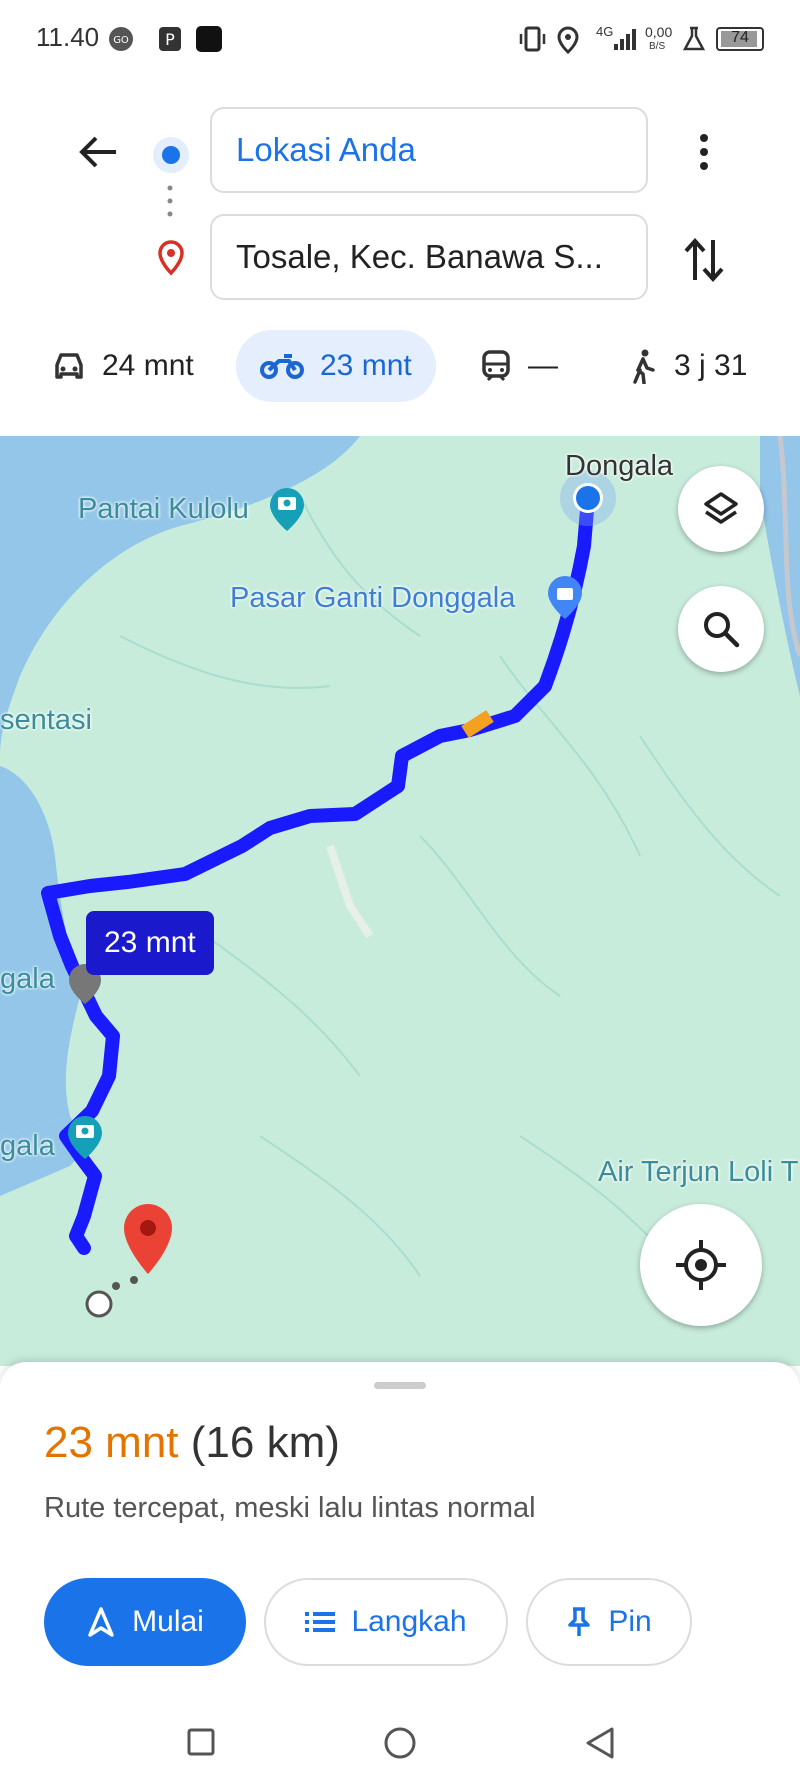 Image resolution: width=800 pixels, height=1791 pixels. I want to click on list-icon, so click(320, 1622).